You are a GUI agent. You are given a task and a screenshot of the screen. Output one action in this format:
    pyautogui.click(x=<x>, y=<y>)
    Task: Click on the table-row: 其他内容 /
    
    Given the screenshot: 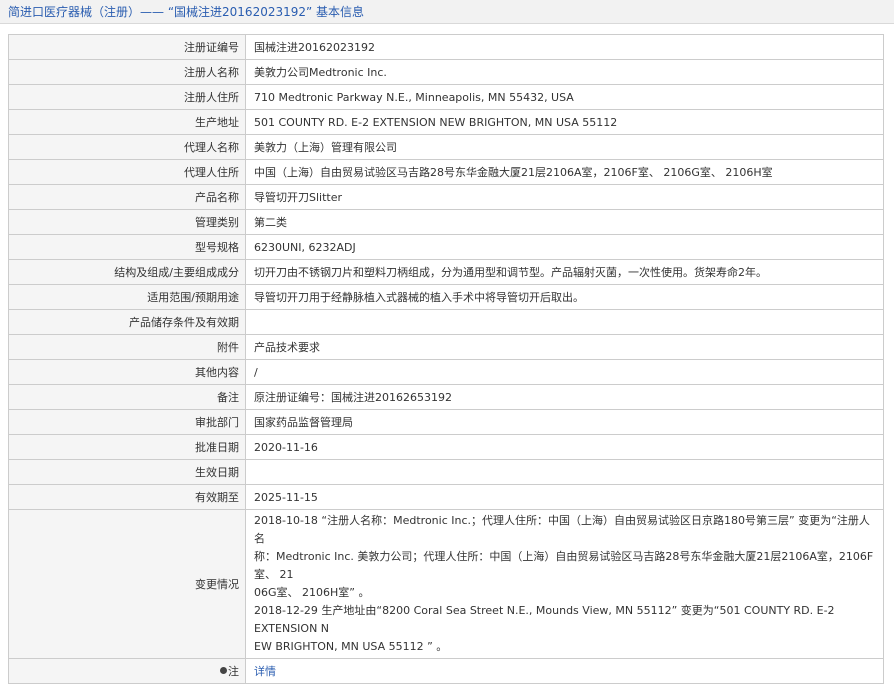 What is the action you would take?
    pyautogui.click(x=446, y=372)
    